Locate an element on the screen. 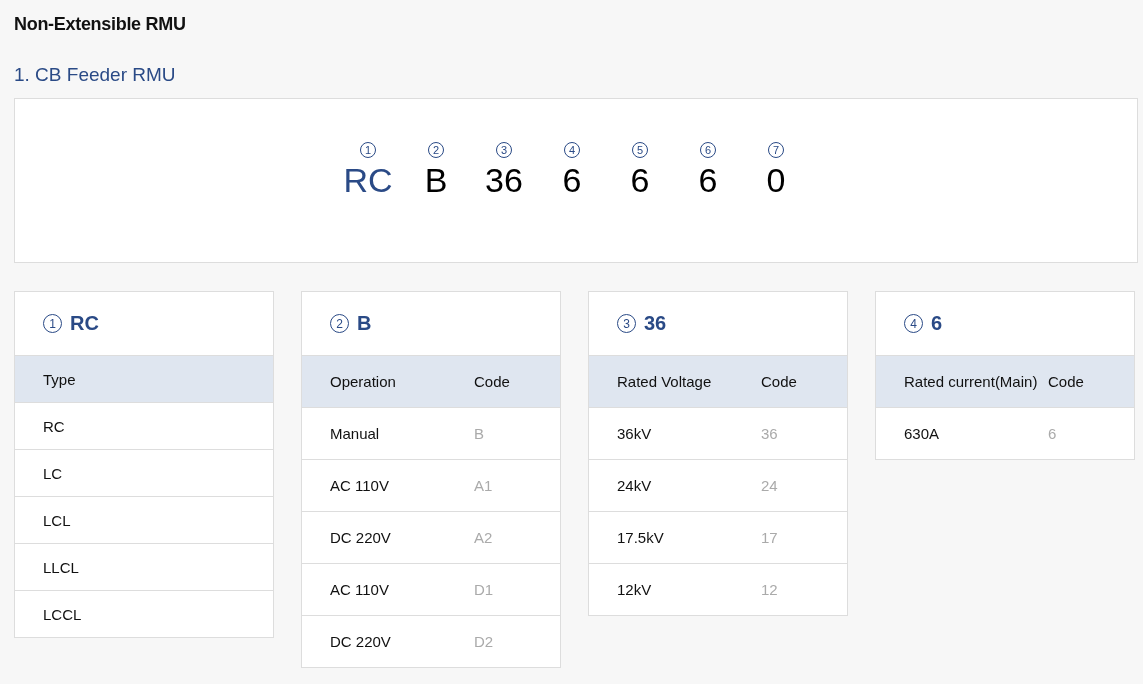 The image size is (1143, 684). table-cell: D2 is located at coordinates (484, 641).